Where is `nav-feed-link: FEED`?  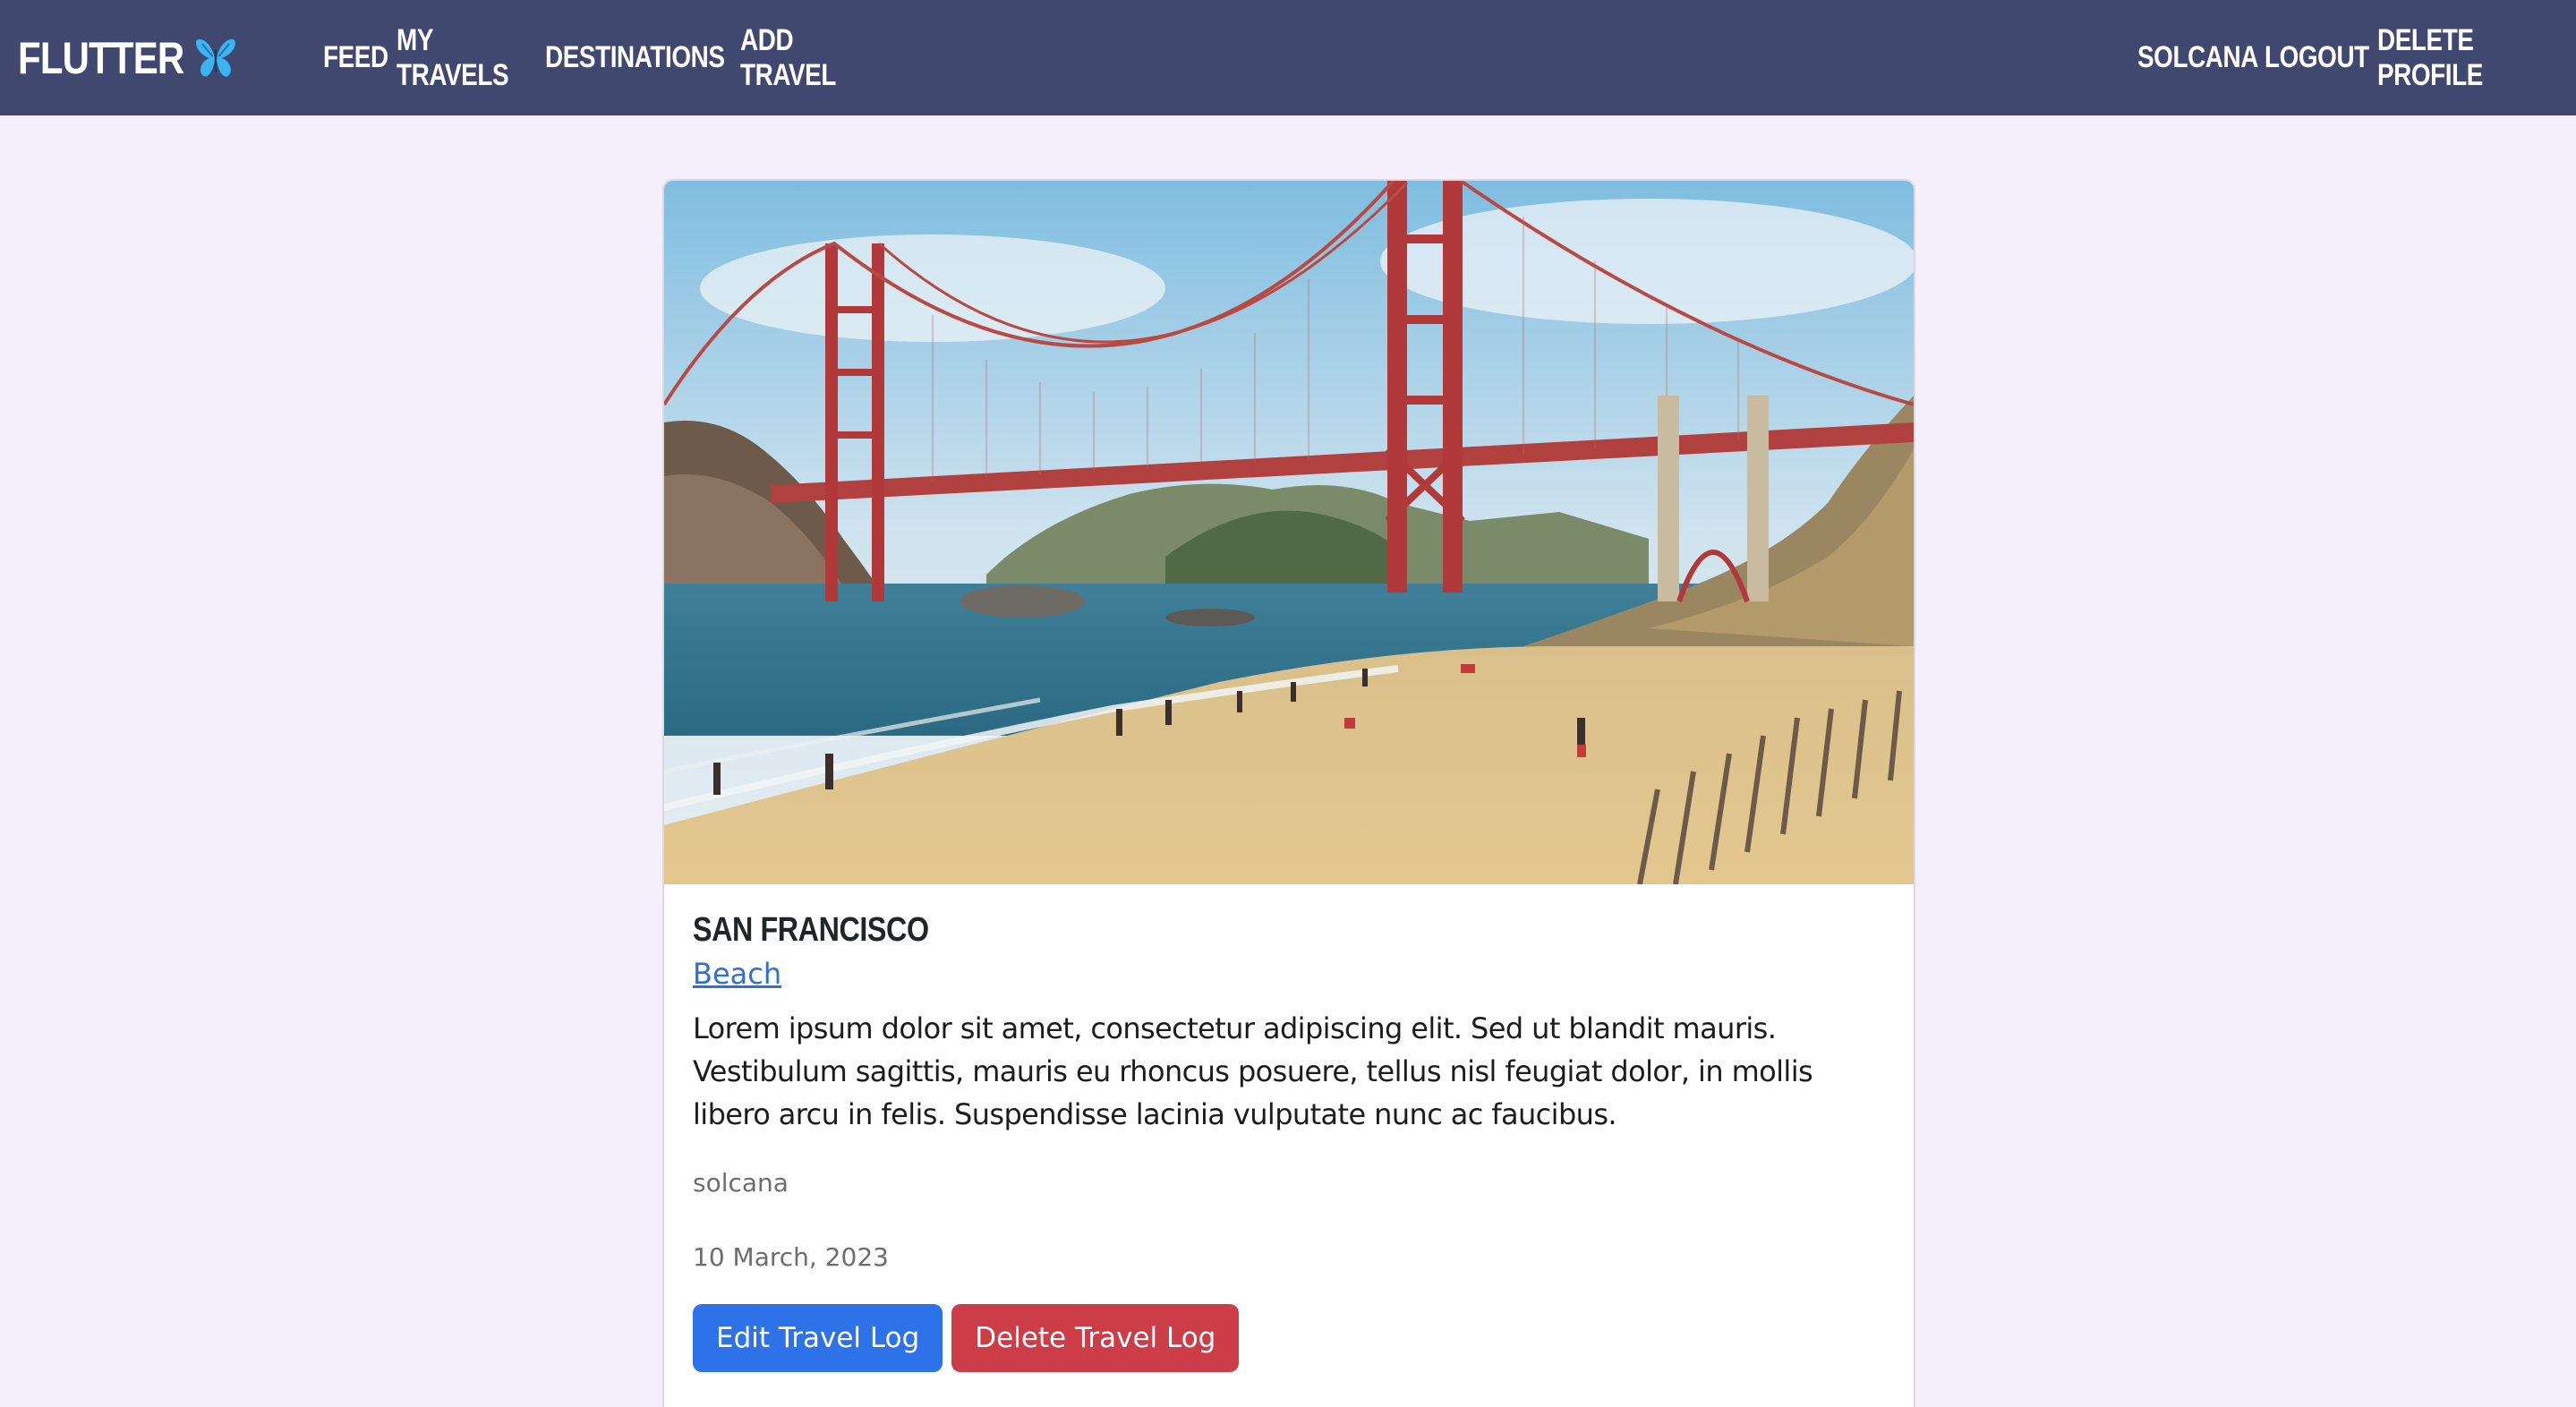
nav-feed-link: FEED is located at coordinates (356, 57).